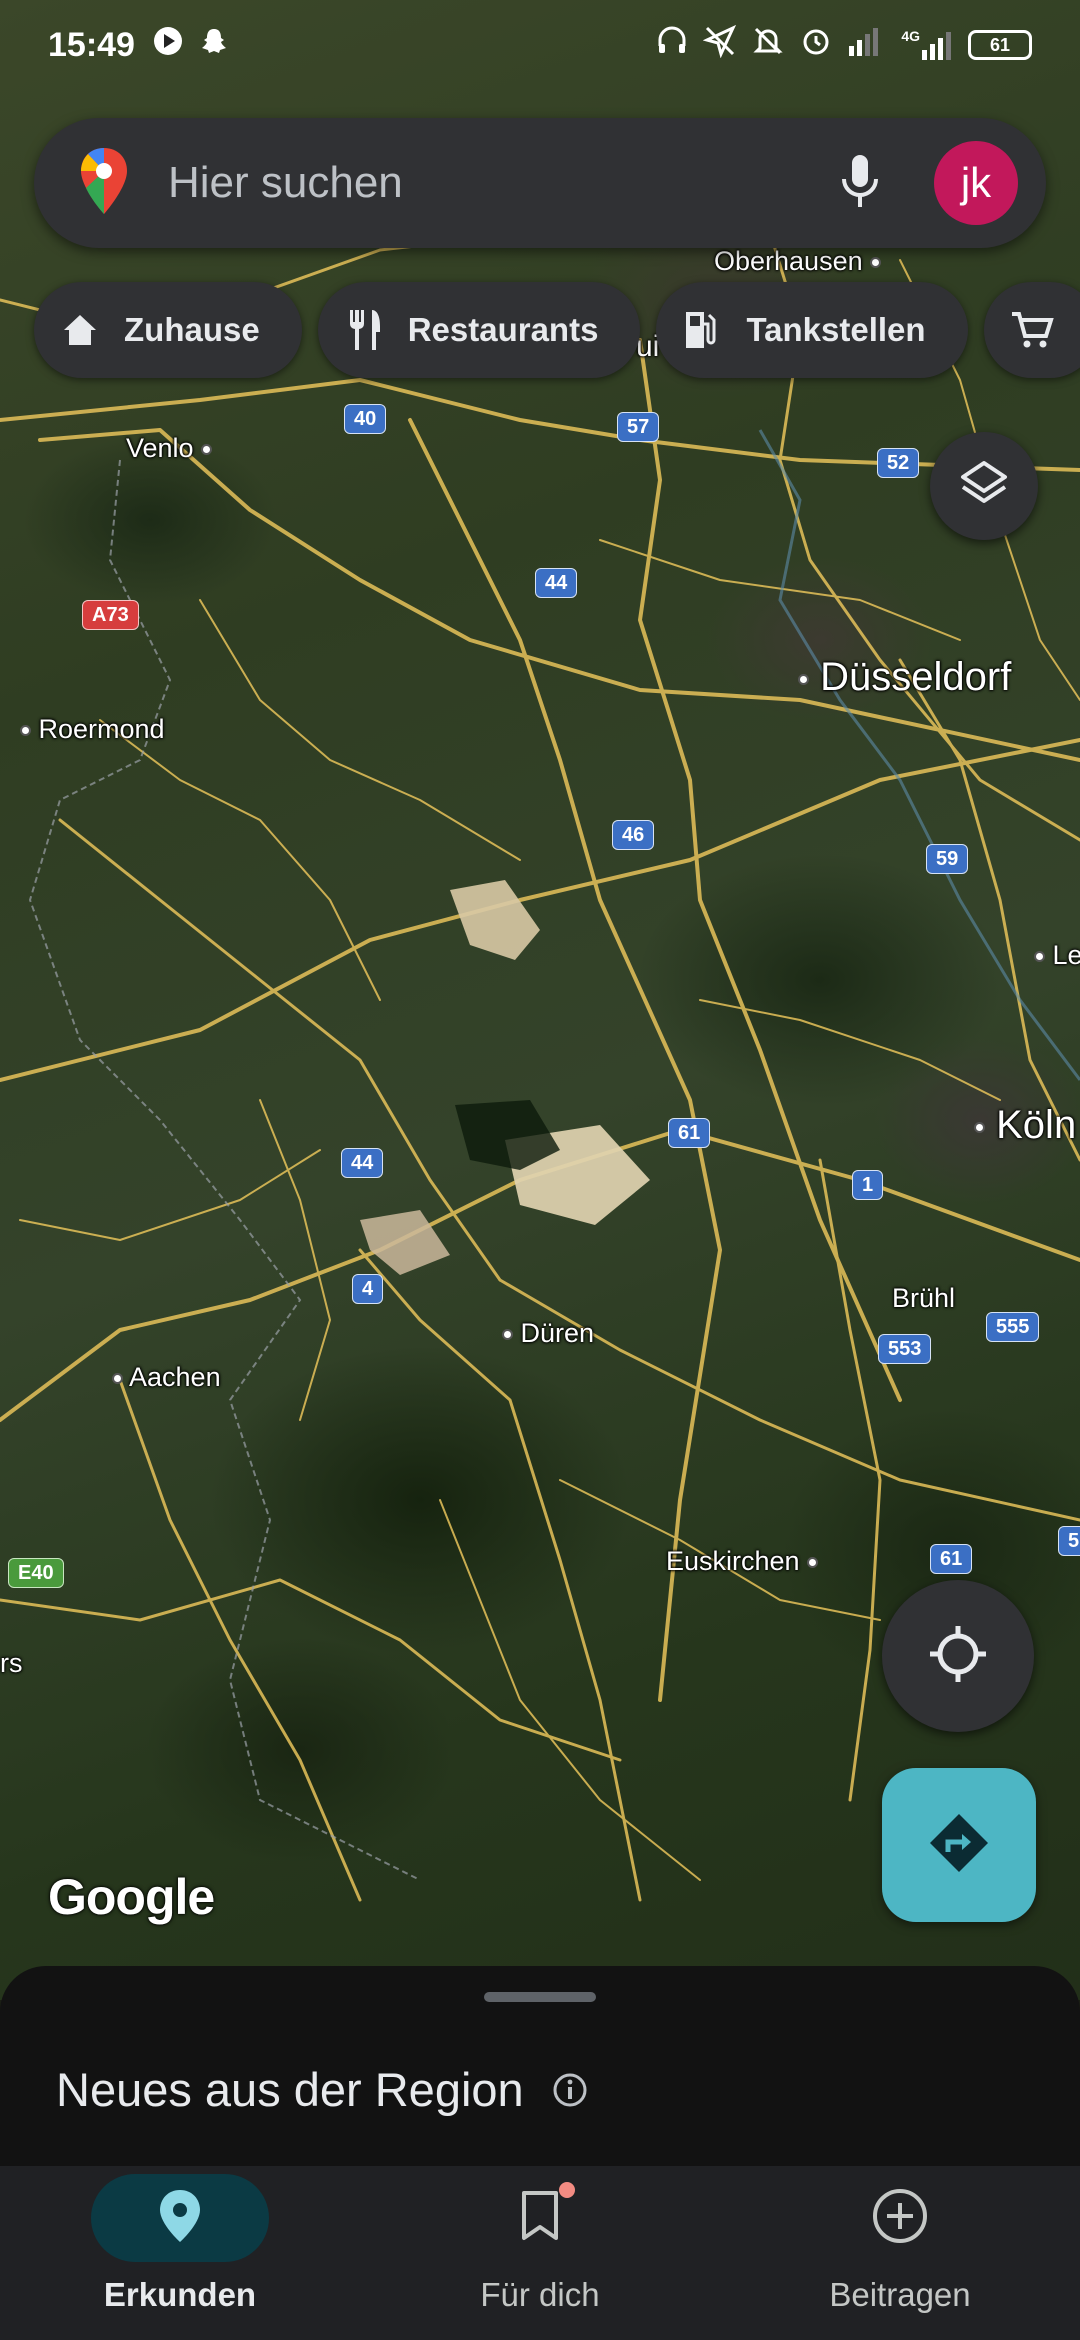  Describe the element at coordinates (104, 183) in the screenshot. I see `google-maps-logo-icon` at that location.